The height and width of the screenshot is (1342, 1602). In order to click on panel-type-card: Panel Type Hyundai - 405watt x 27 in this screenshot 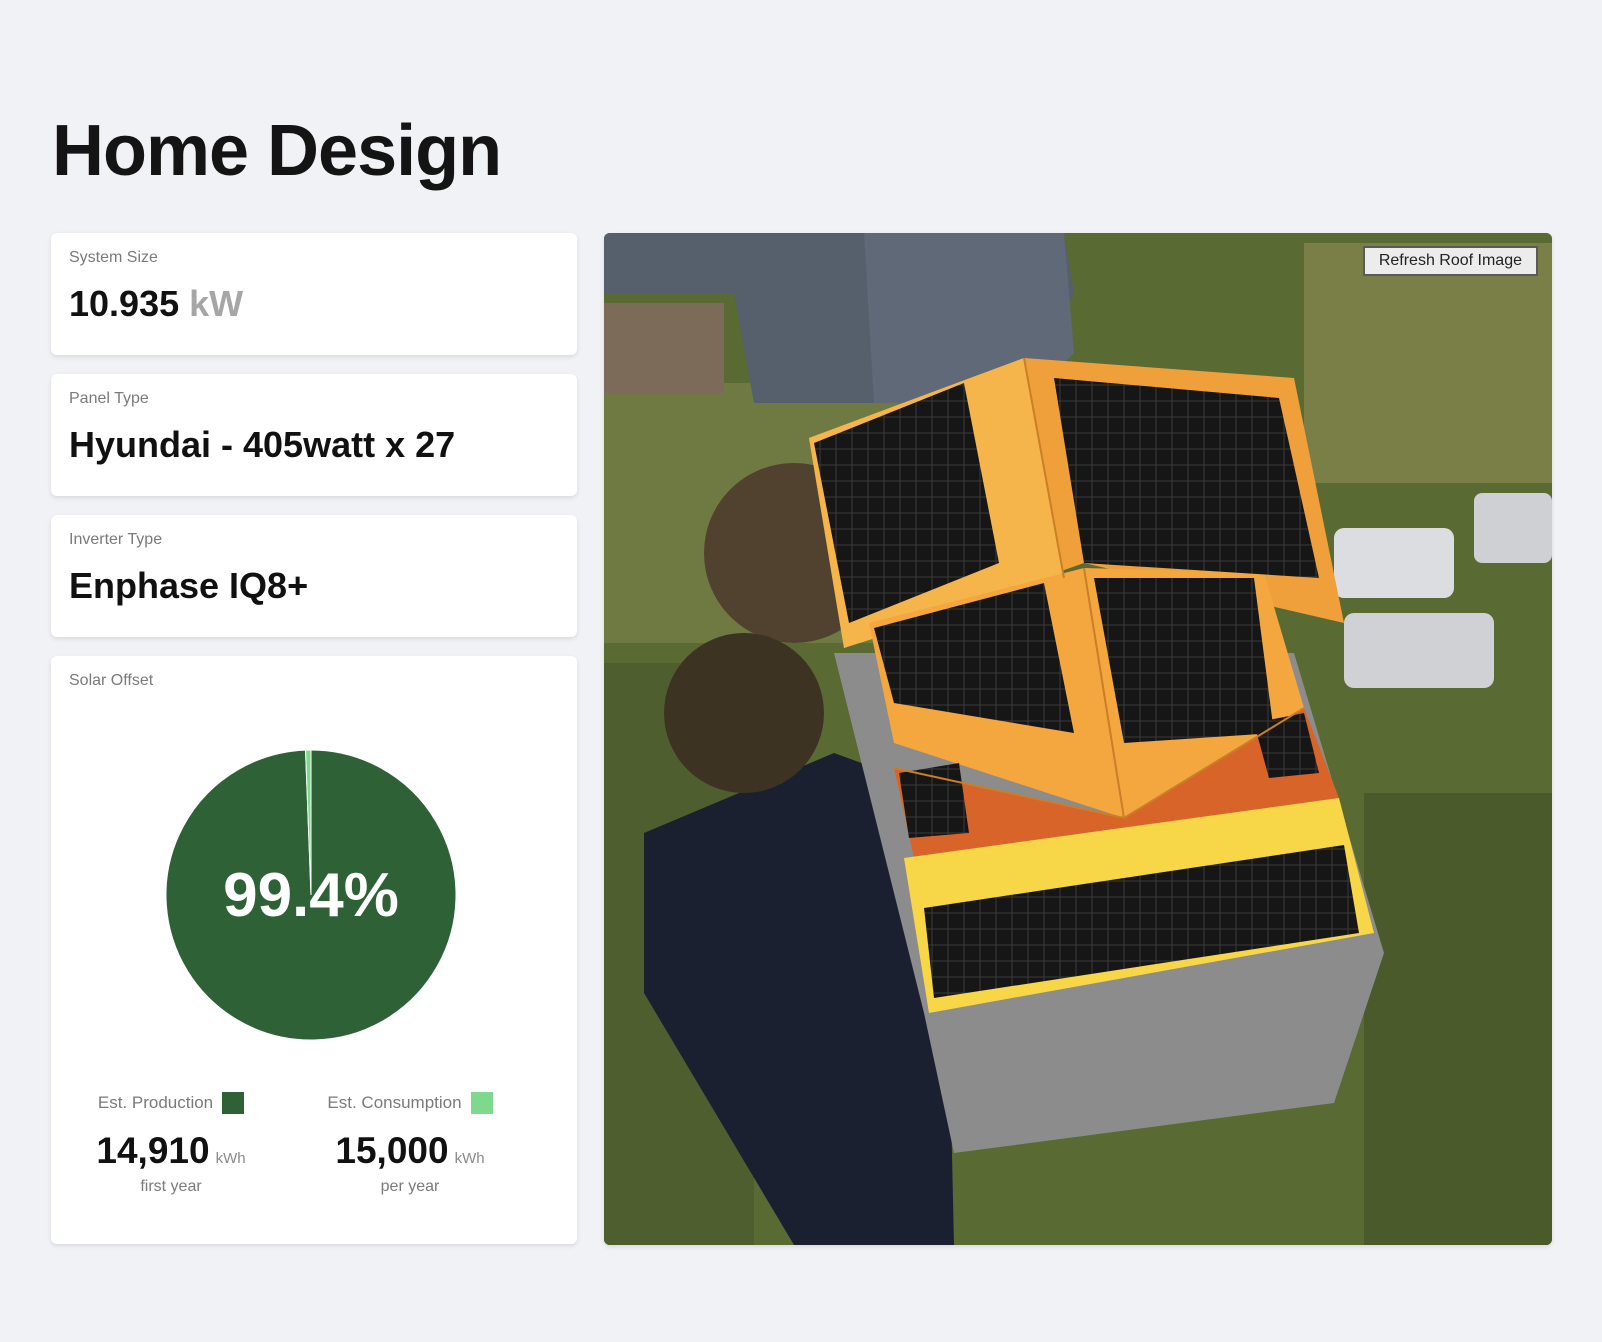, I will do `click(314, 435)`.